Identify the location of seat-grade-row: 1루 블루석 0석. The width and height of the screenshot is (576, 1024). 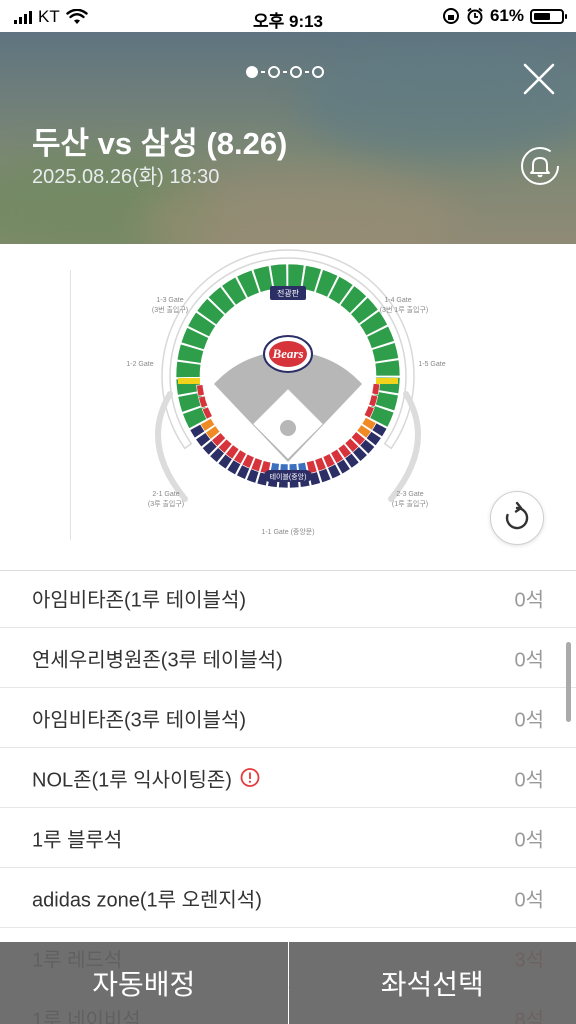
(288, 838).